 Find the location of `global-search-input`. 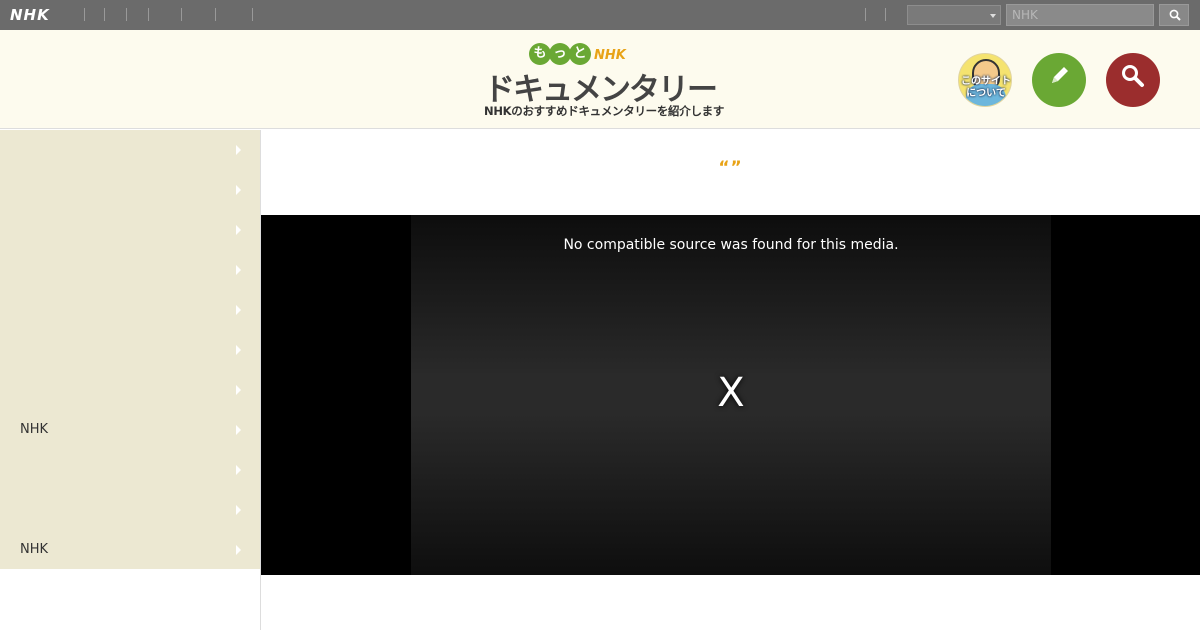

global-search-input is located at coordinates (1080, 15).